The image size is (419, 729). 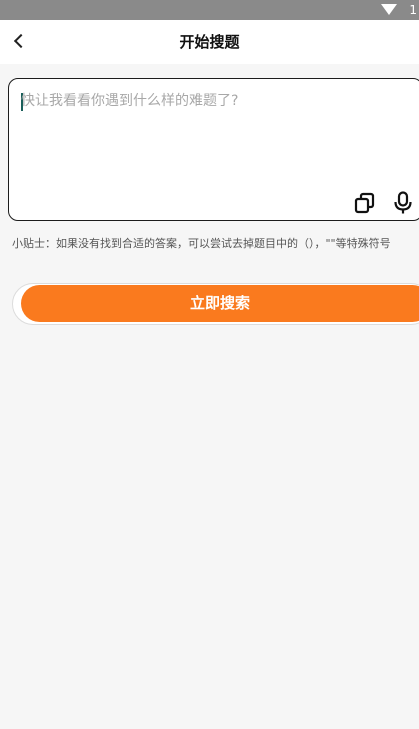 What do you see at coordinates (389, 9) in the screenshot?
I see `wifi-icon` at bounding box center [389, 9].